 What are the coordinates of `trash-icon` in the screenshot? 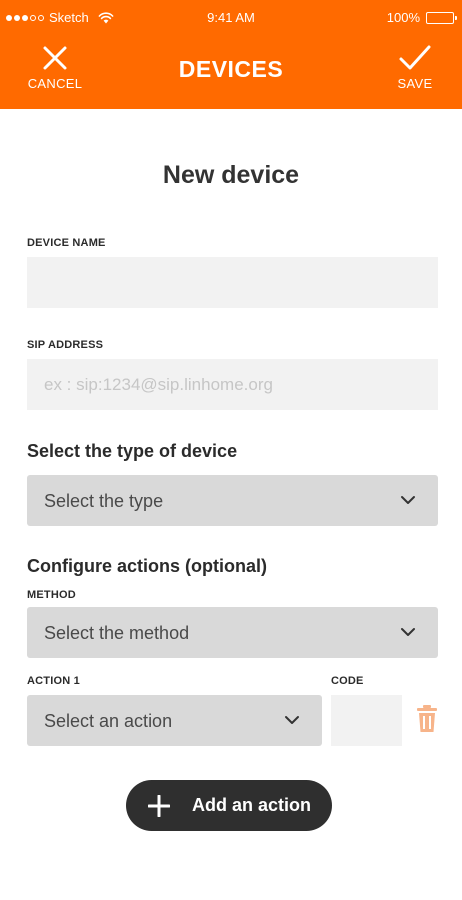 It's located at (427, 719).